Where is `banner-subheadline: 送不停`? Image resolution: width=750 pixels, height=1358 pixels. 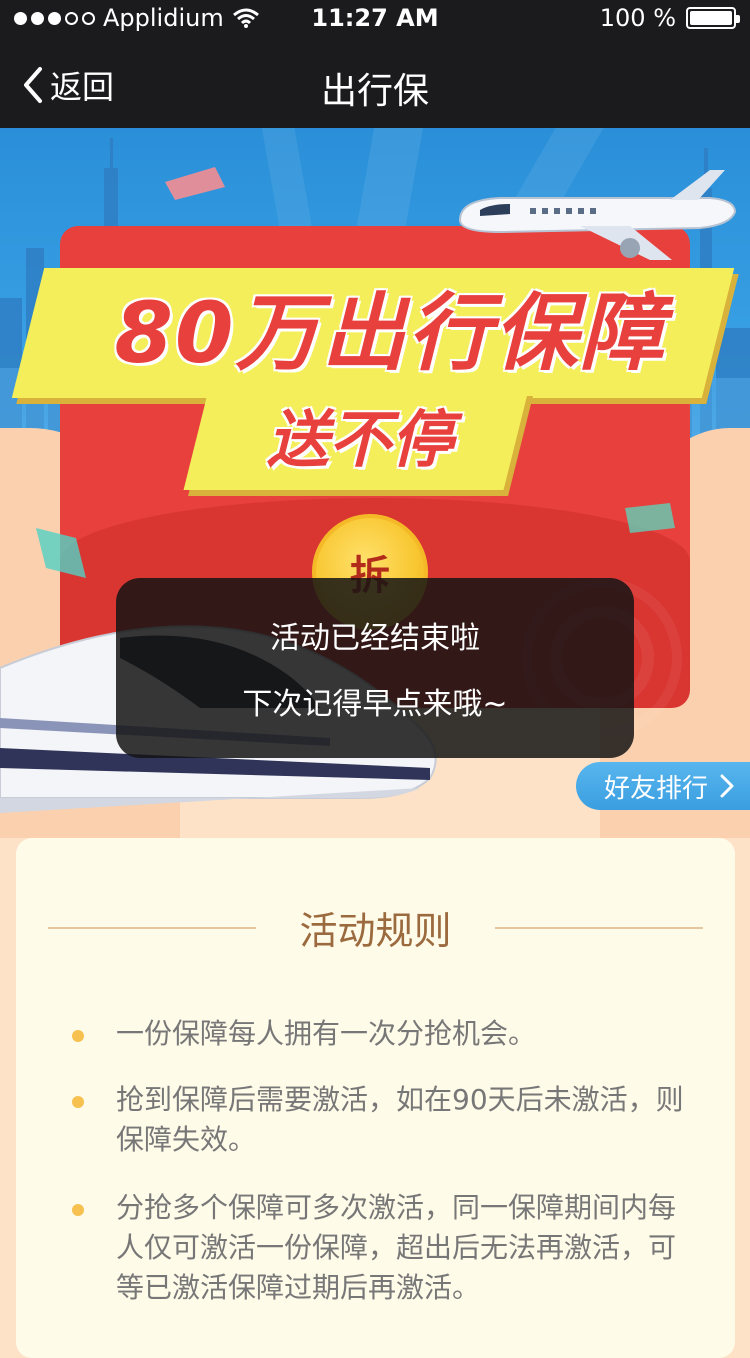
banner-subheadline: 送不停 is located at coordinates (359, 439).